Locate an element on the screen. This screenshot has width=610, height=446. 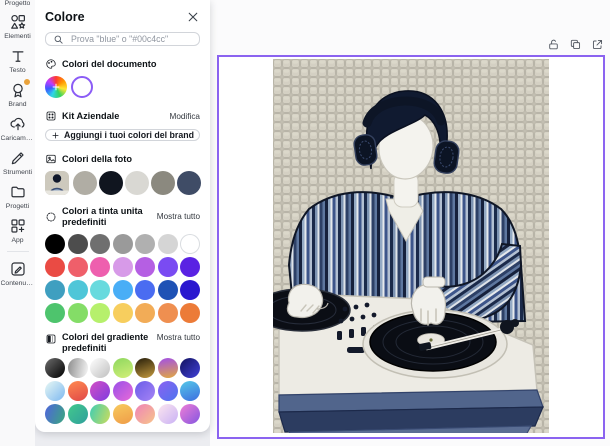
edit-brand-kit-link: Modifica is located at coordinates (185, 116).